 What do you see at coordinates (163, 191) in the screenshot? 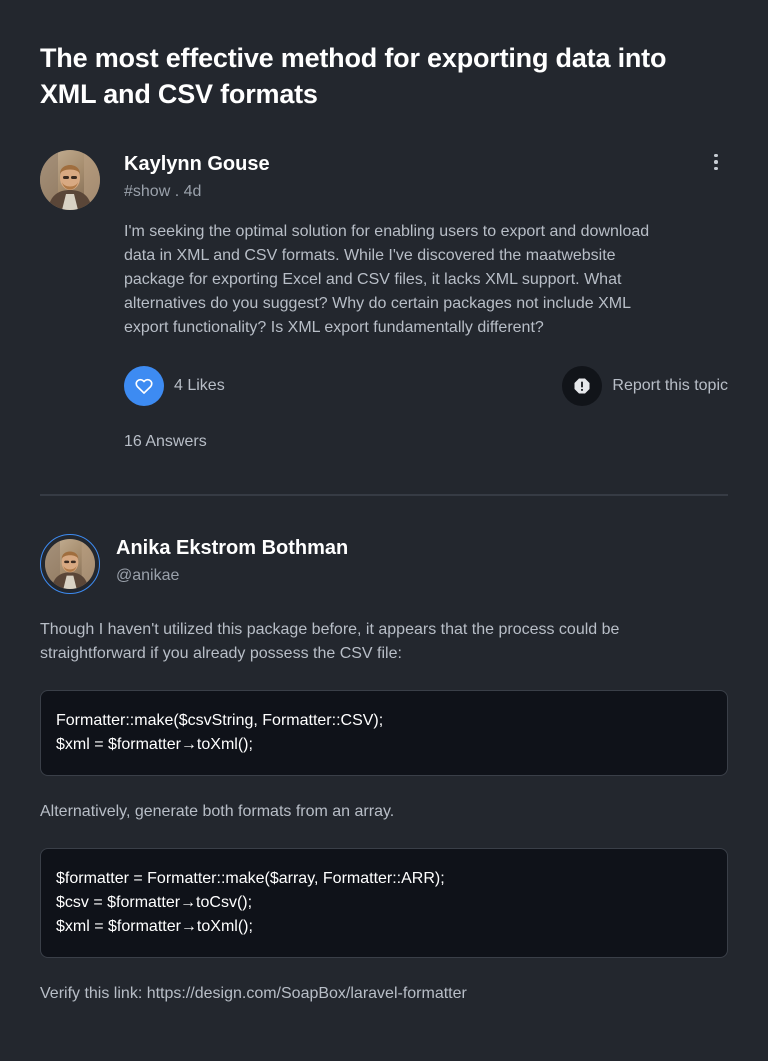
I see `post-meta: #show . 4d` at bounding box center [163, 191].